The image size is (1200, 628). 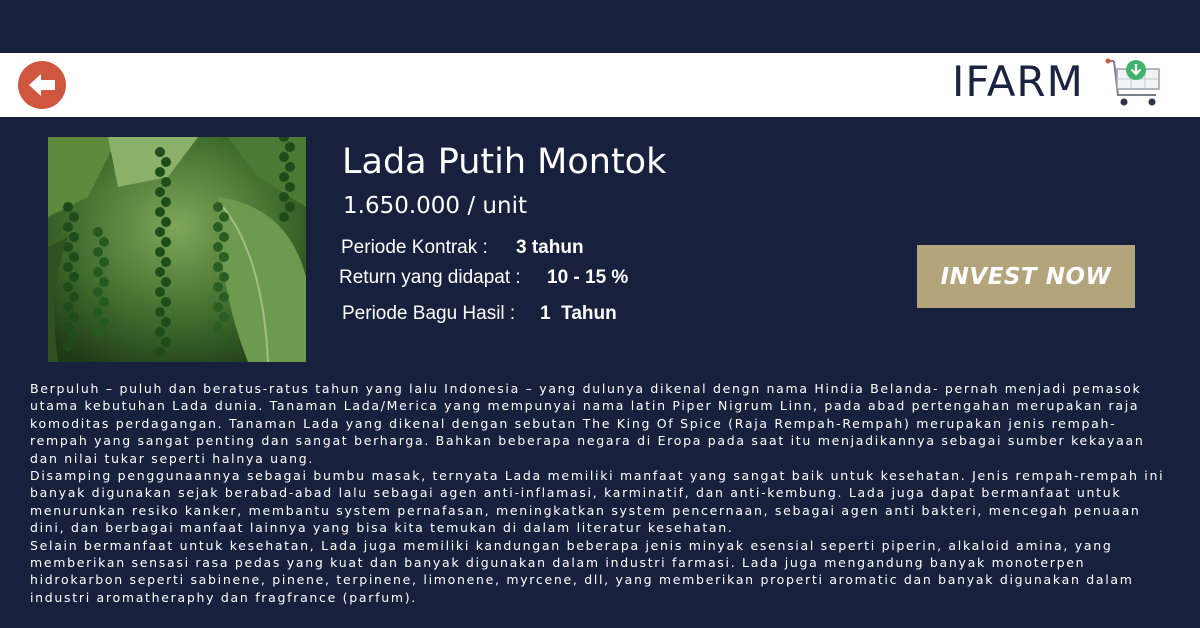 What do you see at coordinates (578, 313) in the screenshot?
I see `profit-share-period-value: 1 Tahun` at bounding box center [578, 313].